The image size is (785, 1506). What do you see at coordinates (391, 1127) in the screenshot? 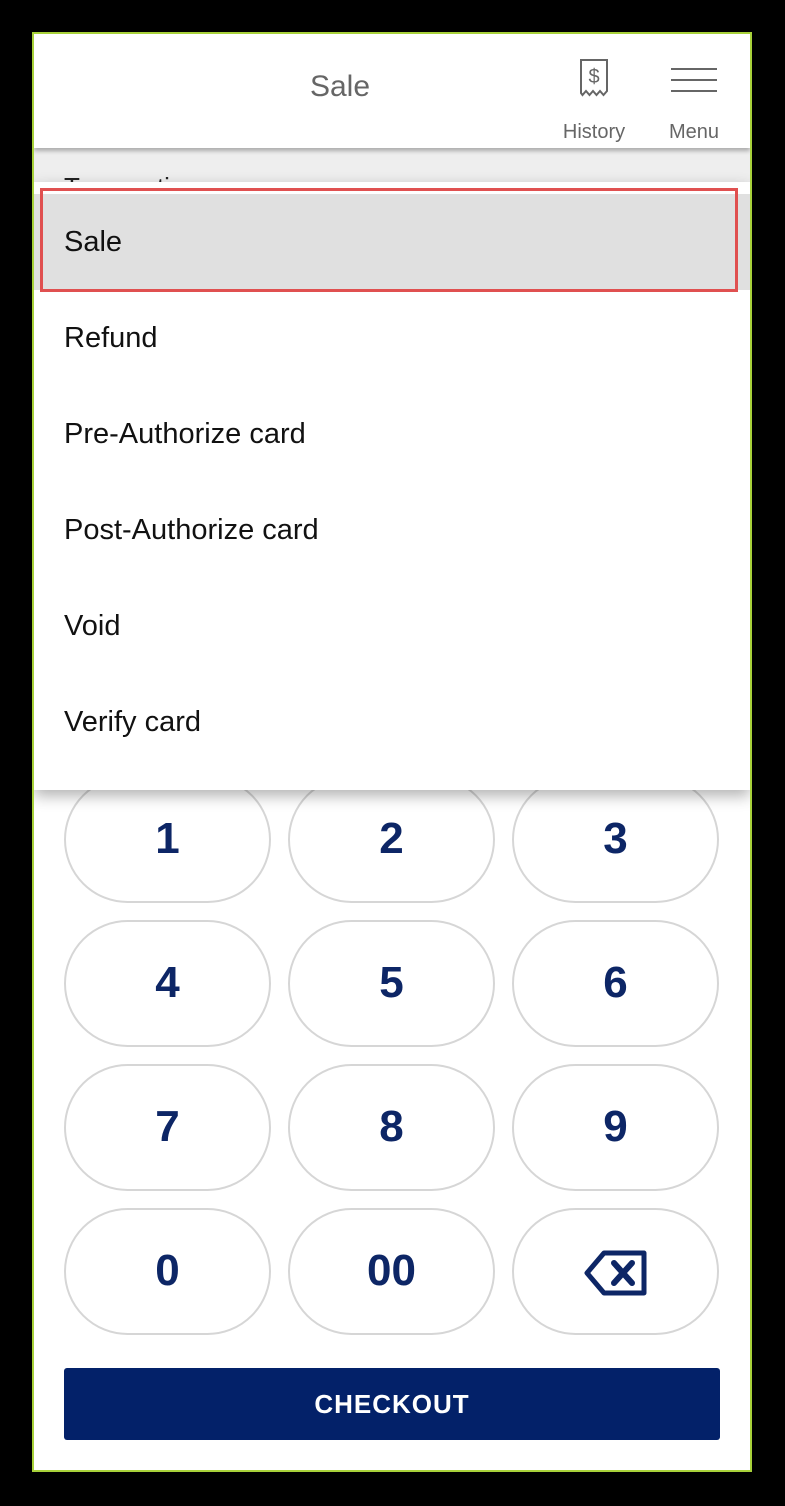
I see `key-8: 8` at bounding box center [391, 1127].